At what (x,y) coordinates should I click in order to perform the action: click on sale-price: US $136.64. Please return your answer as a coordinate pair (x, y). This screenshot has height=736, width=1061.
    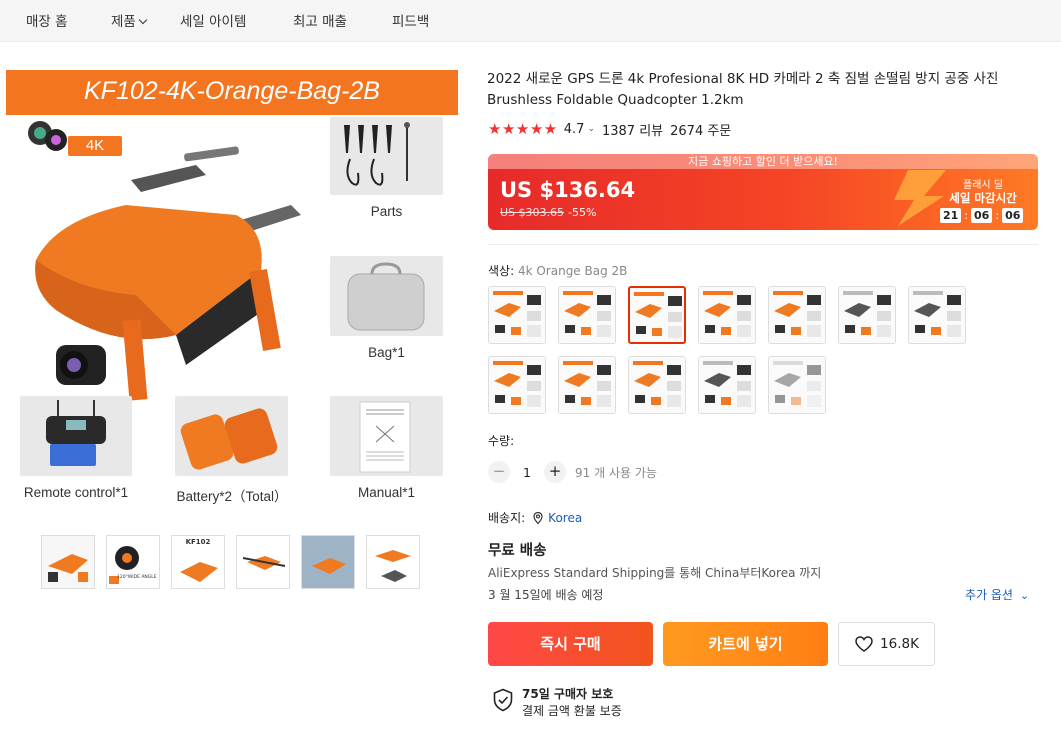
    Looking at the image, I should click on (568, 190).